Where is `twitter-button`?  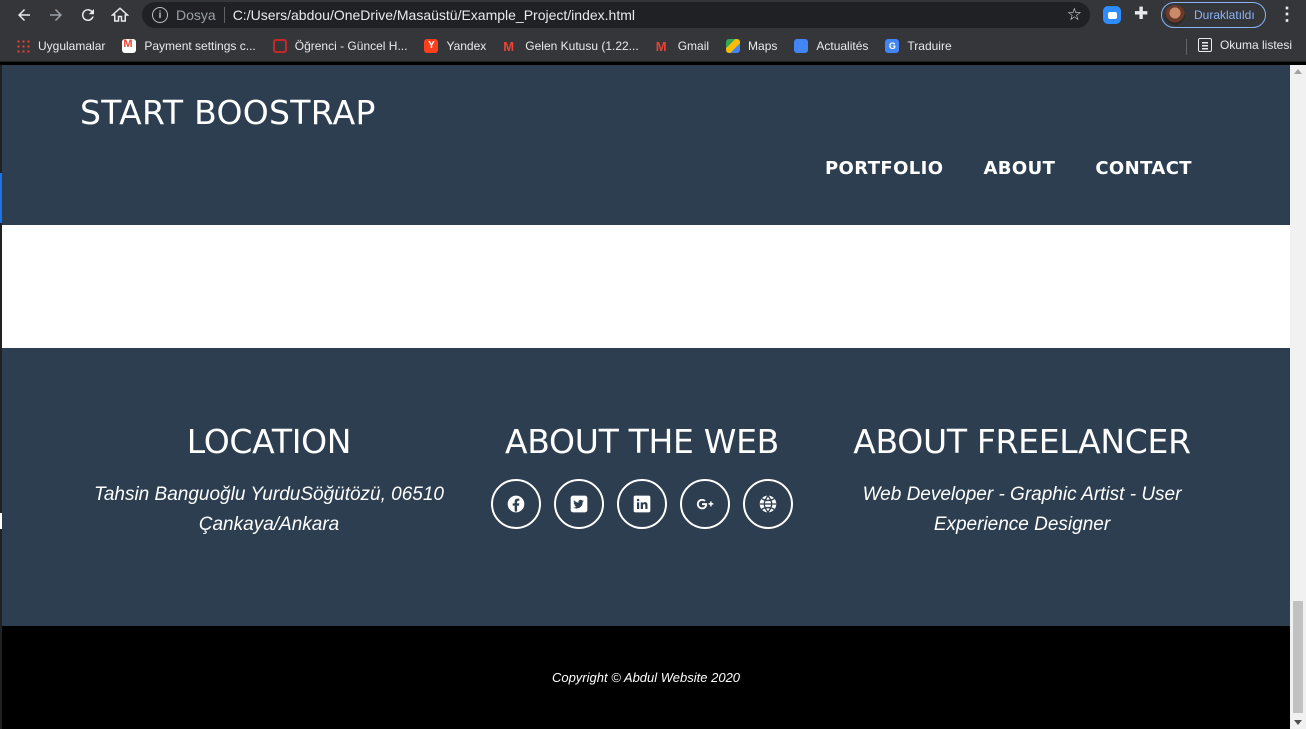
twitter-button is located at coordinates (579, 504).